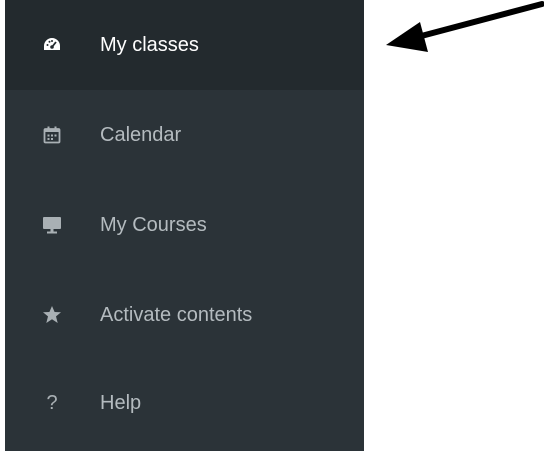 This screenshot has height=451, width=546. Describe the element at coordinates (184, 135) in the screenshot. I see `sidebar-item-calendar: Calendar` at that location.